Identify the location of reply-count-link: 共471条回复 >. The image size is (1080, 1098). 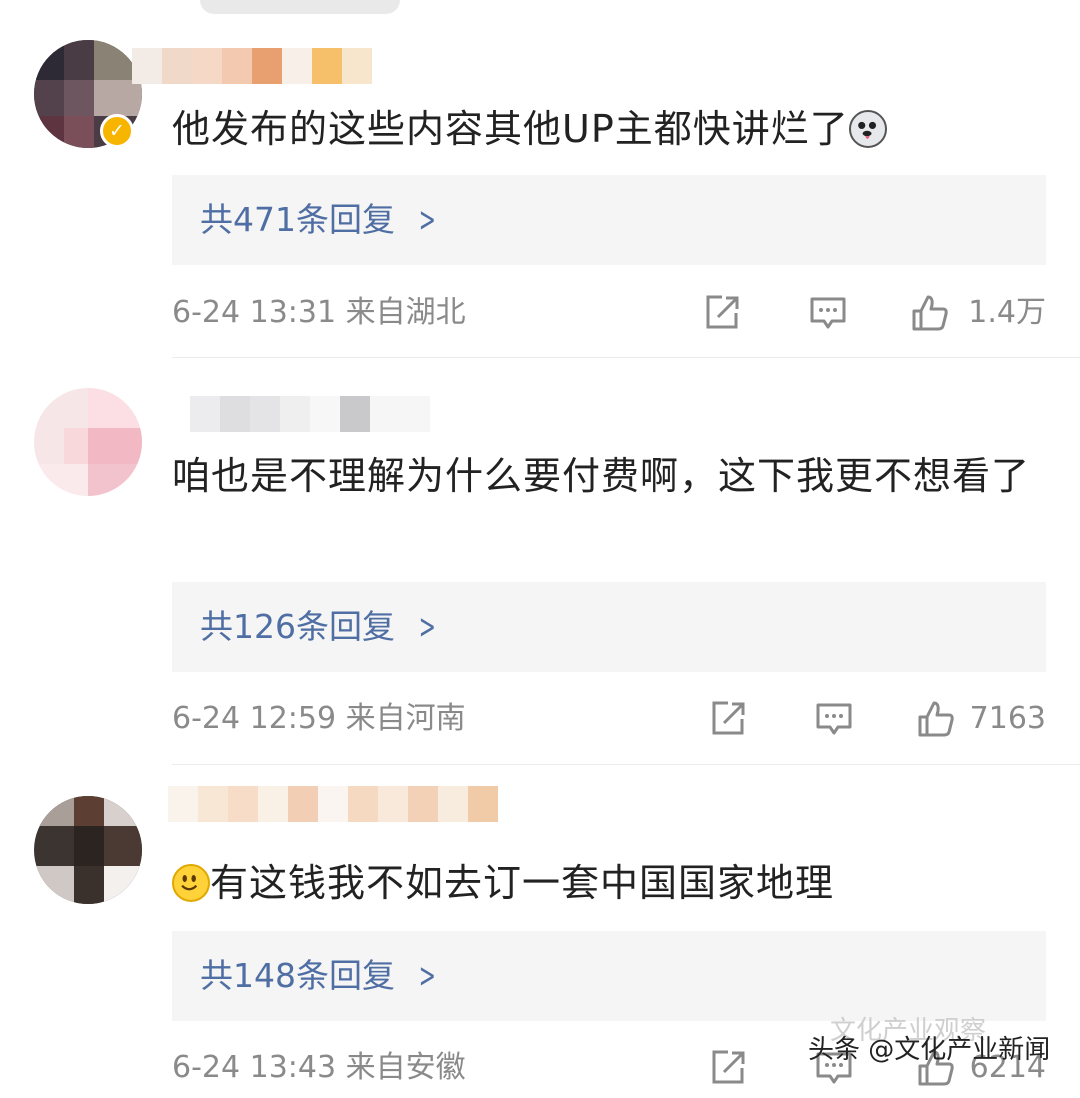
(321, 220).